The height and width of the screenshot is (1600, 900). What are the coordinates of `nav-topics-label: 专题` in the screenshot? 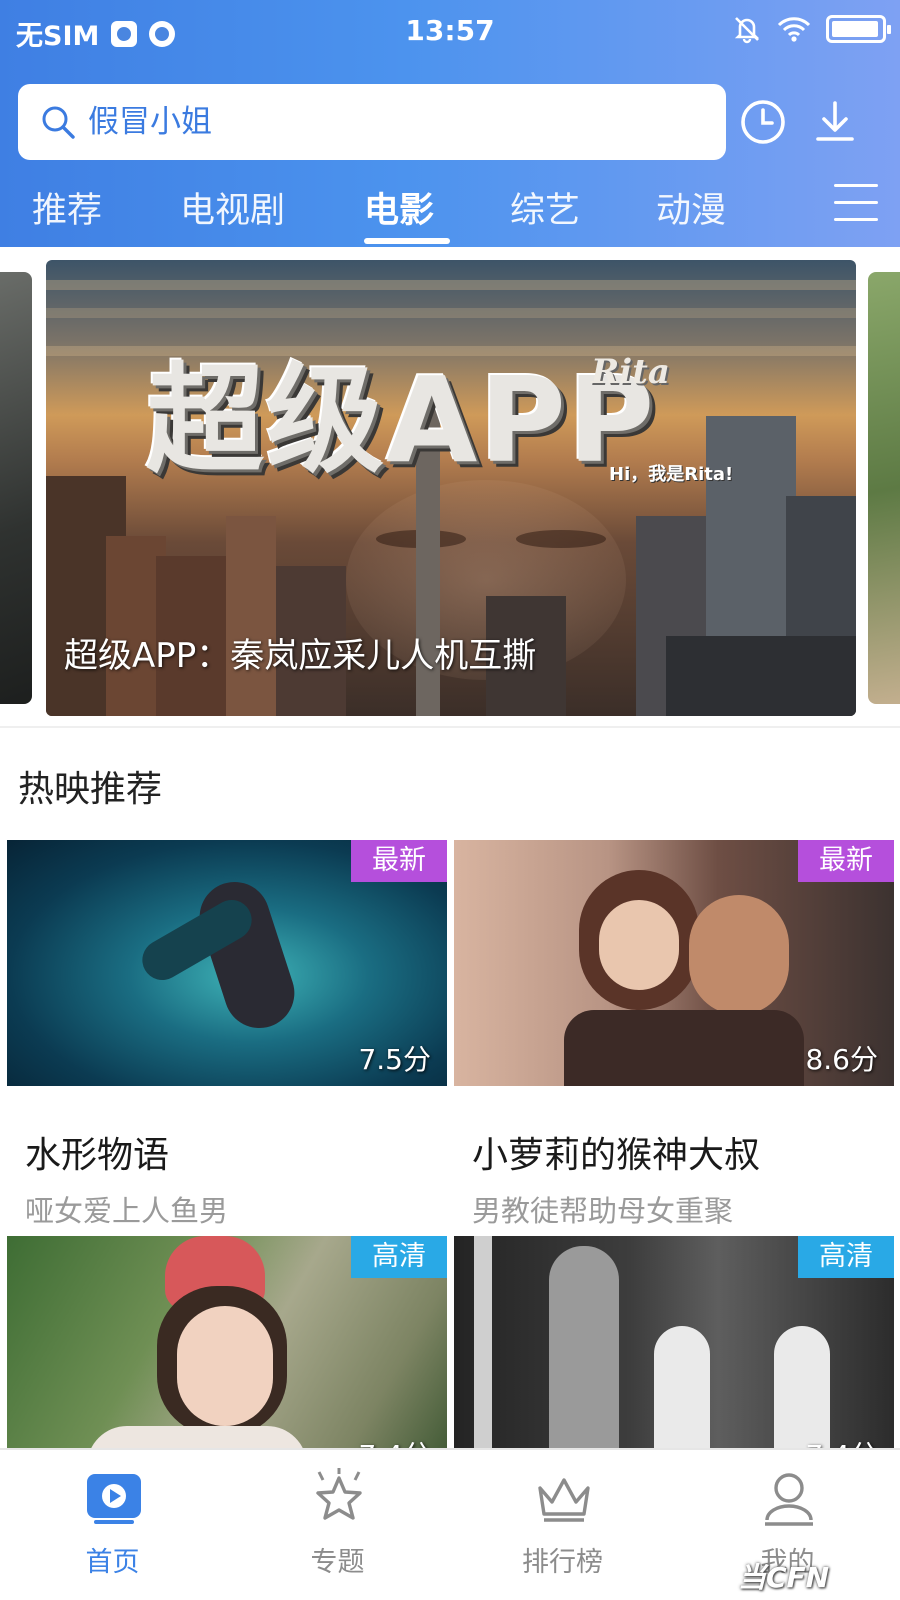 It's located at (337, 1562).